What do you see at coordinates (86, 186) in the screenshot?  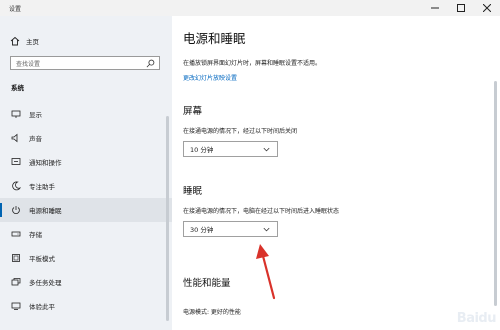 I see `sidebar-item-focus-assist: 专注助手` at bounding box center [86, 186].